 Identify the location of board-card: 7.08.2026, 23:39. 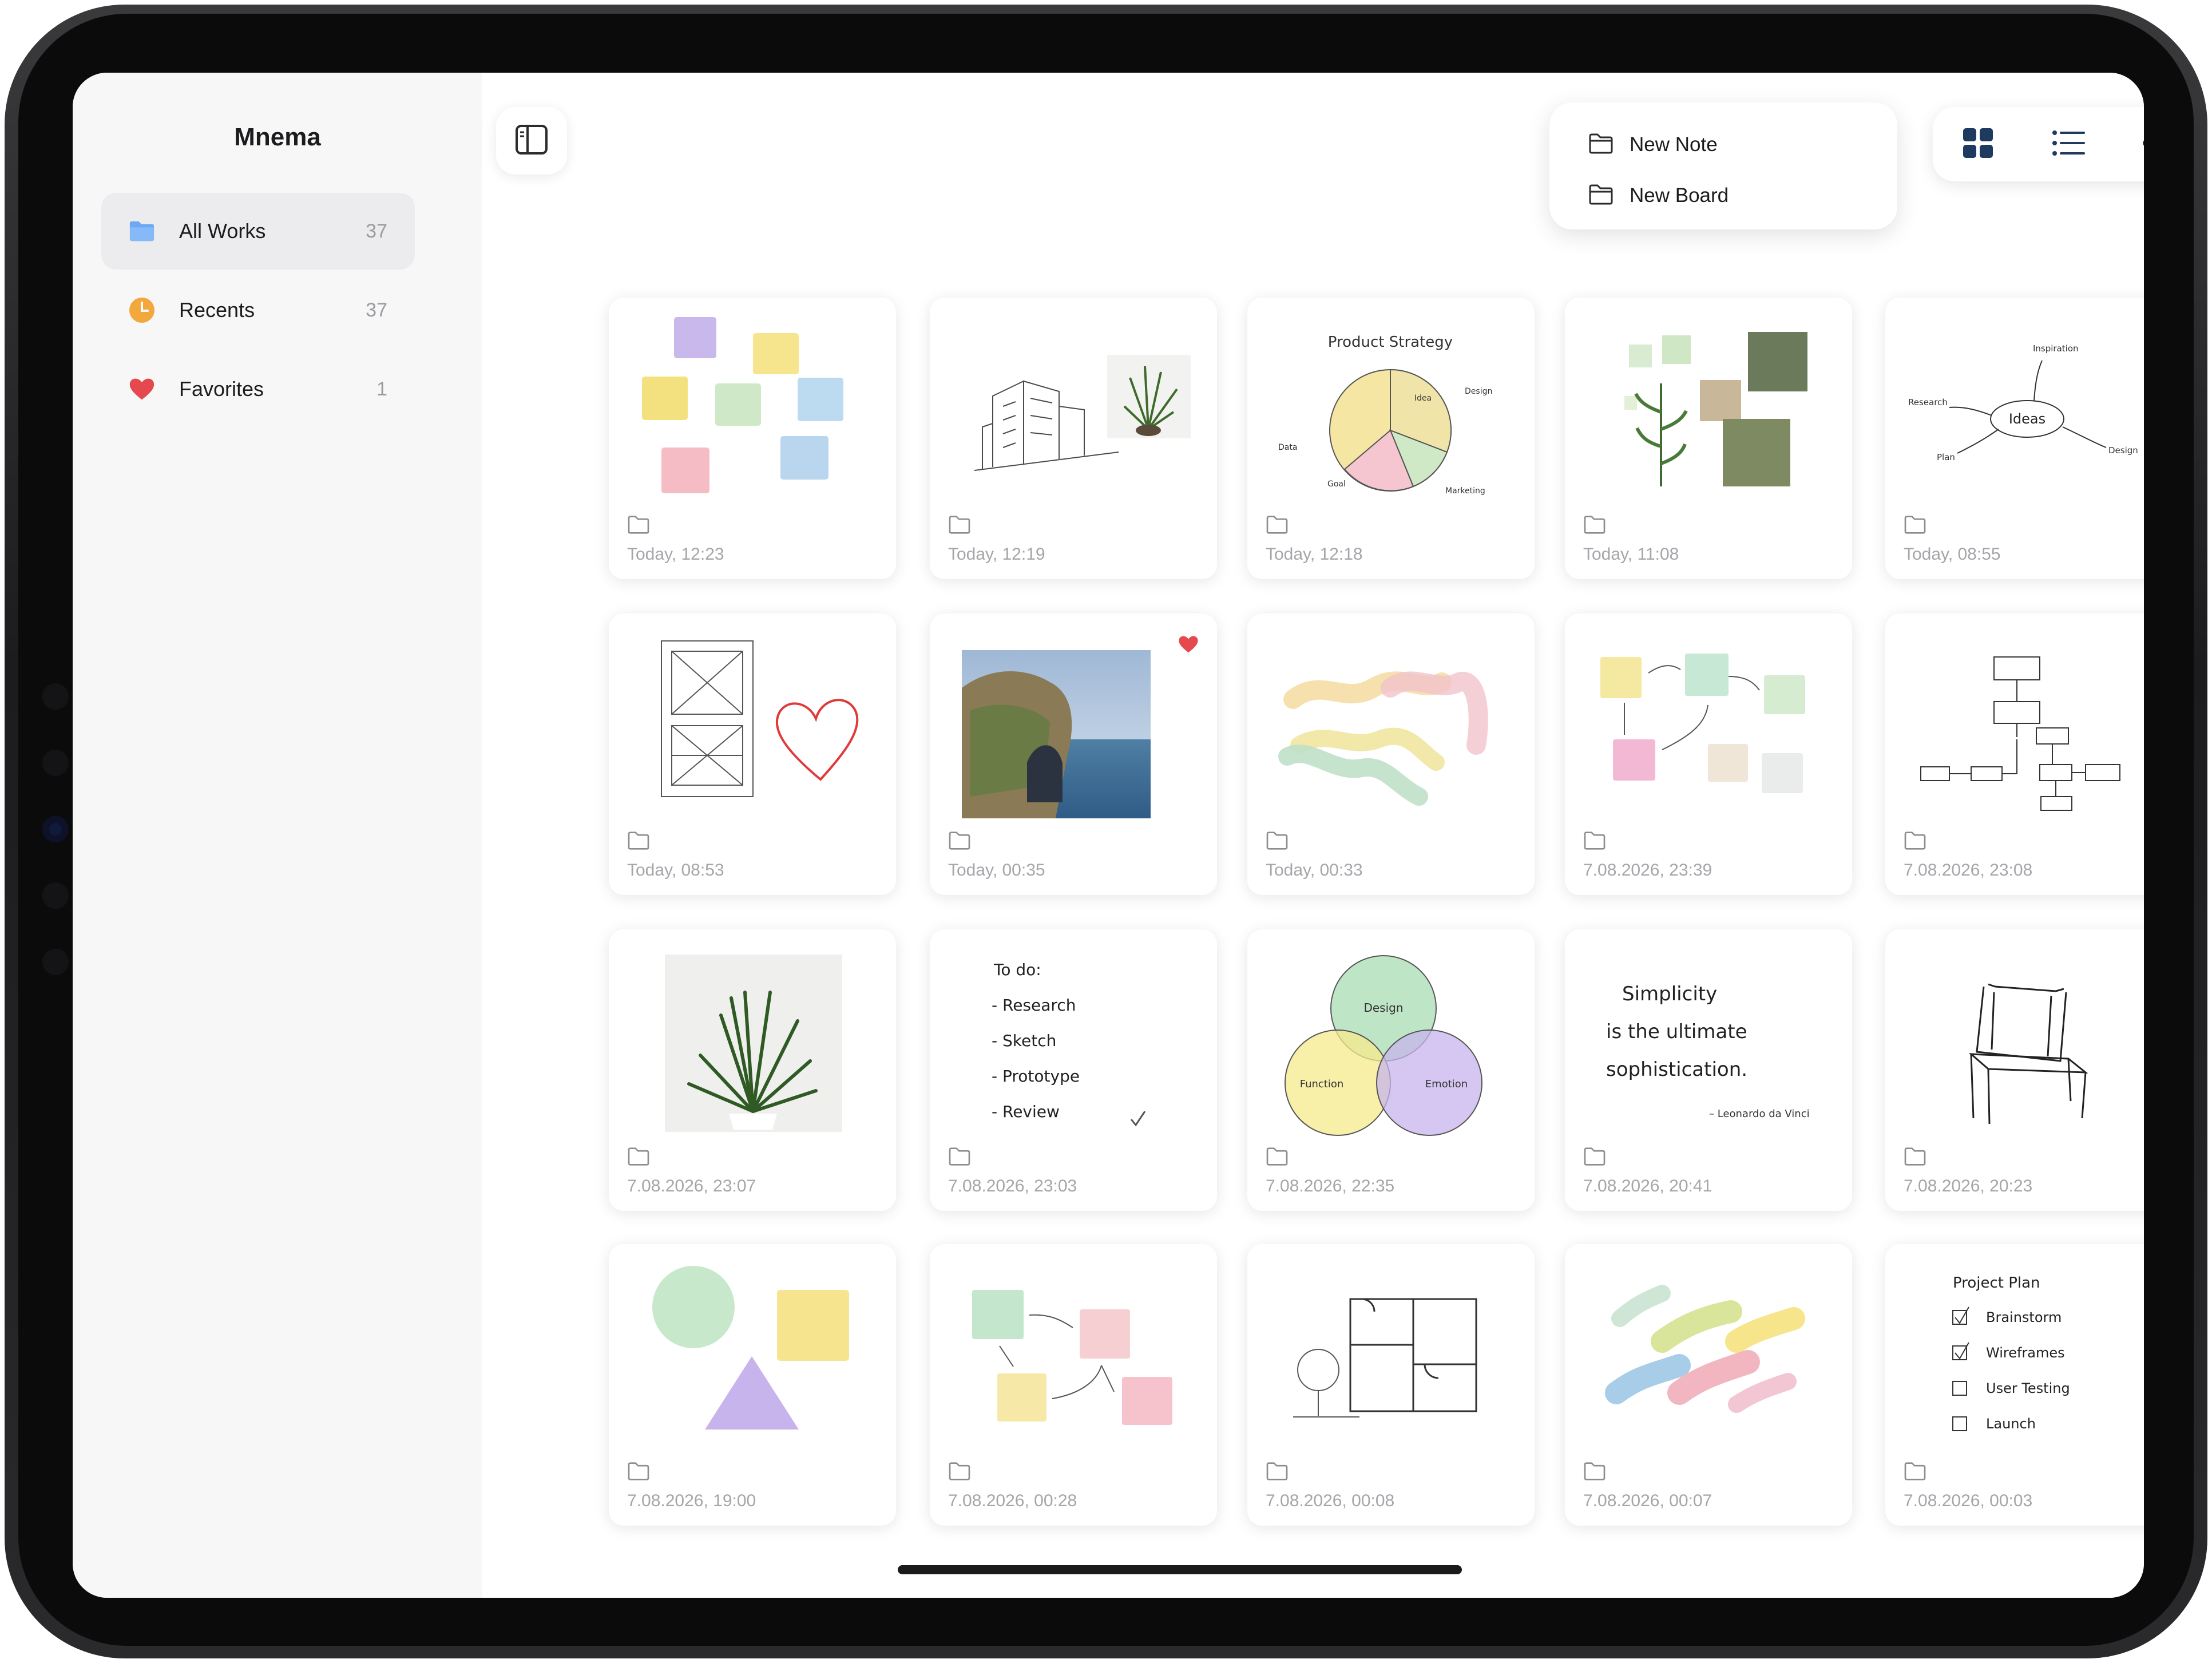
(1708, 754).